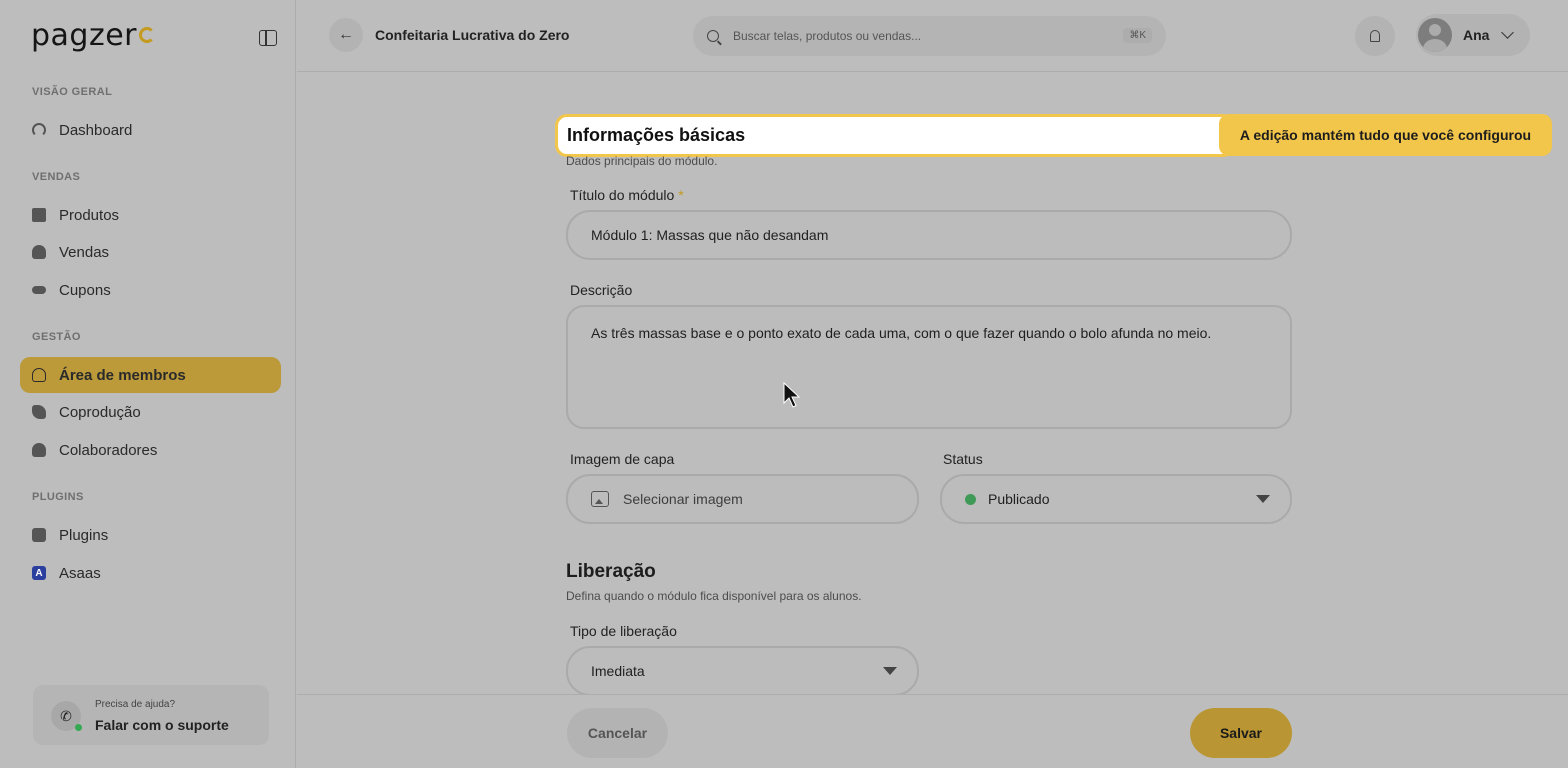 This screenshot has width=1568, height=768. What do you see at coordinates (681, 195) in the screenshot?
I see `required-marker: *` at bounding box center [681, 195].